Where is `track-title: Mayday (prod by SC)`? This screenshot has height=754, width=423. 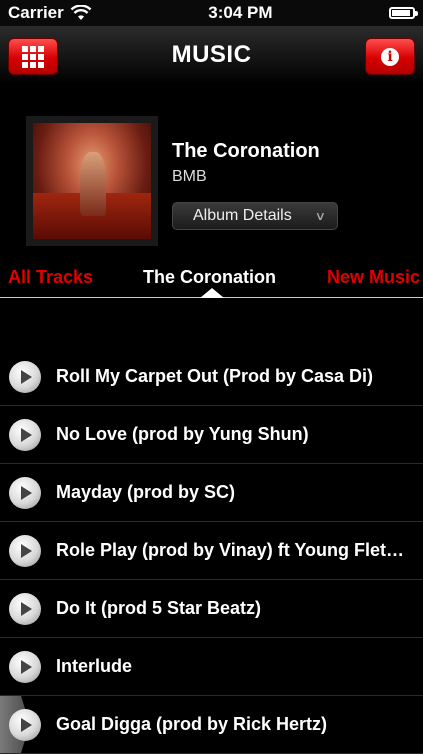
track-title: Mayday (prod by SC) is located at coordinates (146, 492).